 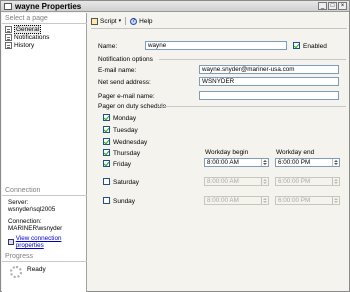 I want to click on saturday-checkbox, so click(x=106, y=181).